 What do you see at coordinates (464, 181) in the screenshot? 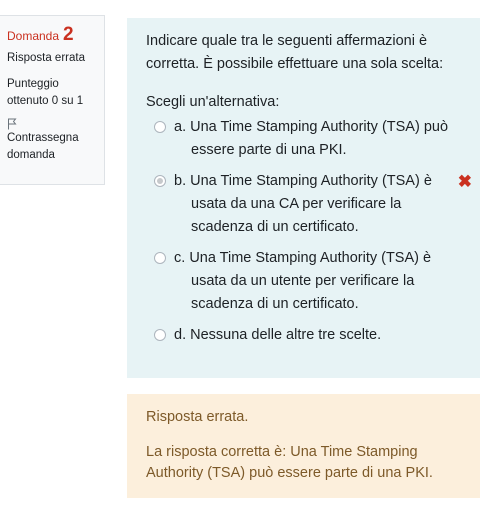
I see `incorrect-x-icon: ✖` at bounding box center [464, 181].